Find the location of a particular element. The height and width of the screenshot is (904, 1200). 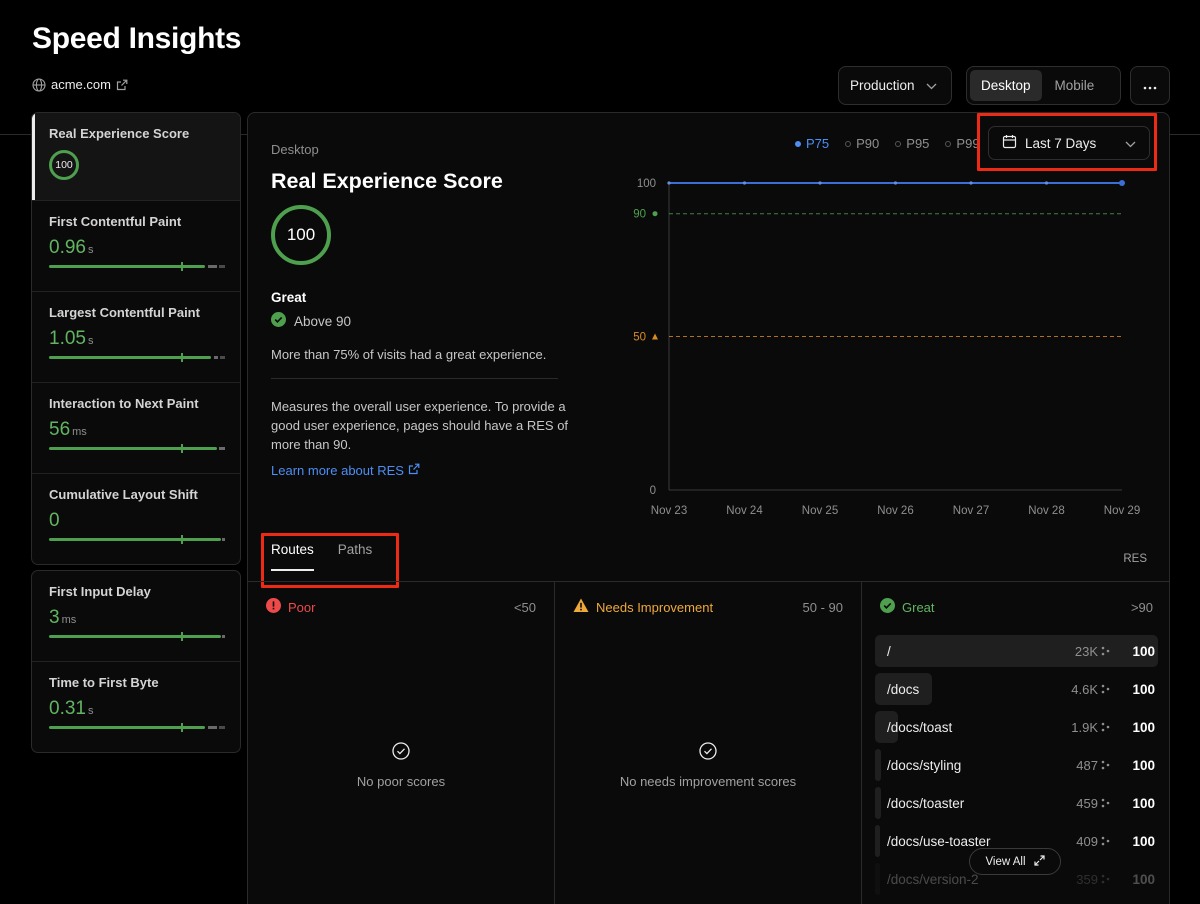

device-option-desktop: Desktop is located at coordinates (1006, 85).